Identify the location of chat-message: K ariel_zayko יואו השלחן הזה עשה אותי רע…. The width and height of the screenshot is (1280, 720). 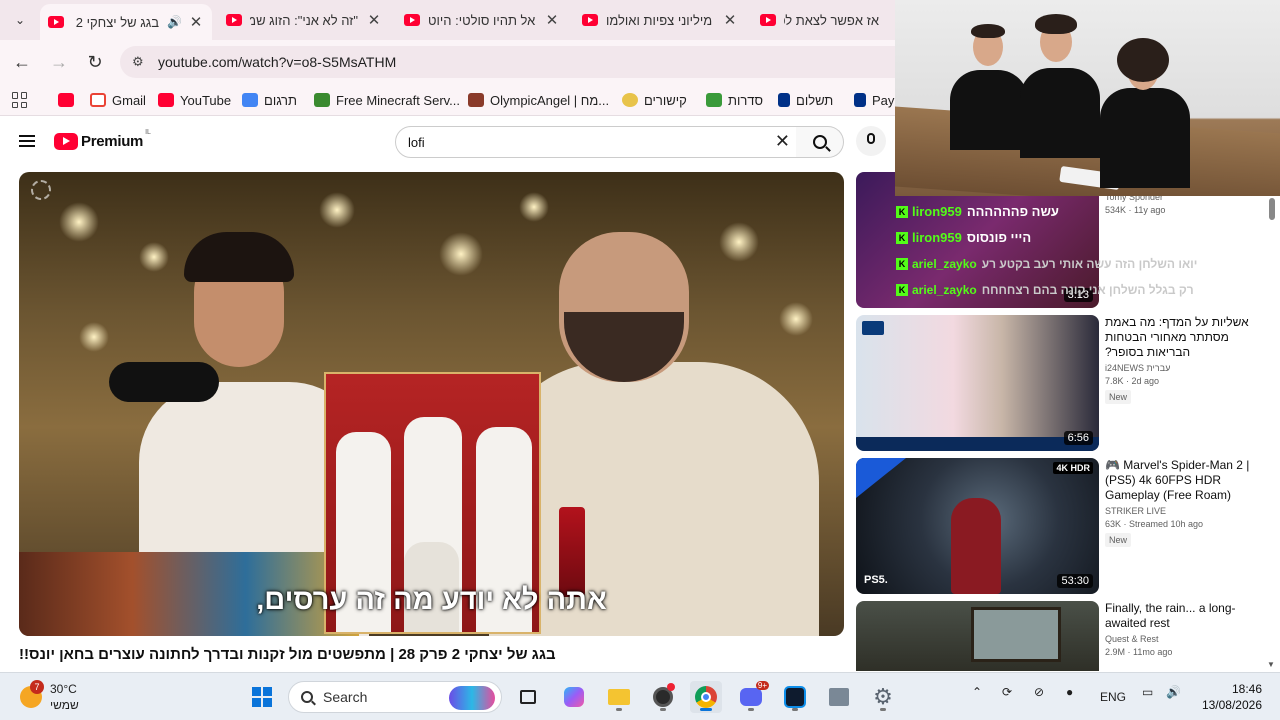
(1046, 264).